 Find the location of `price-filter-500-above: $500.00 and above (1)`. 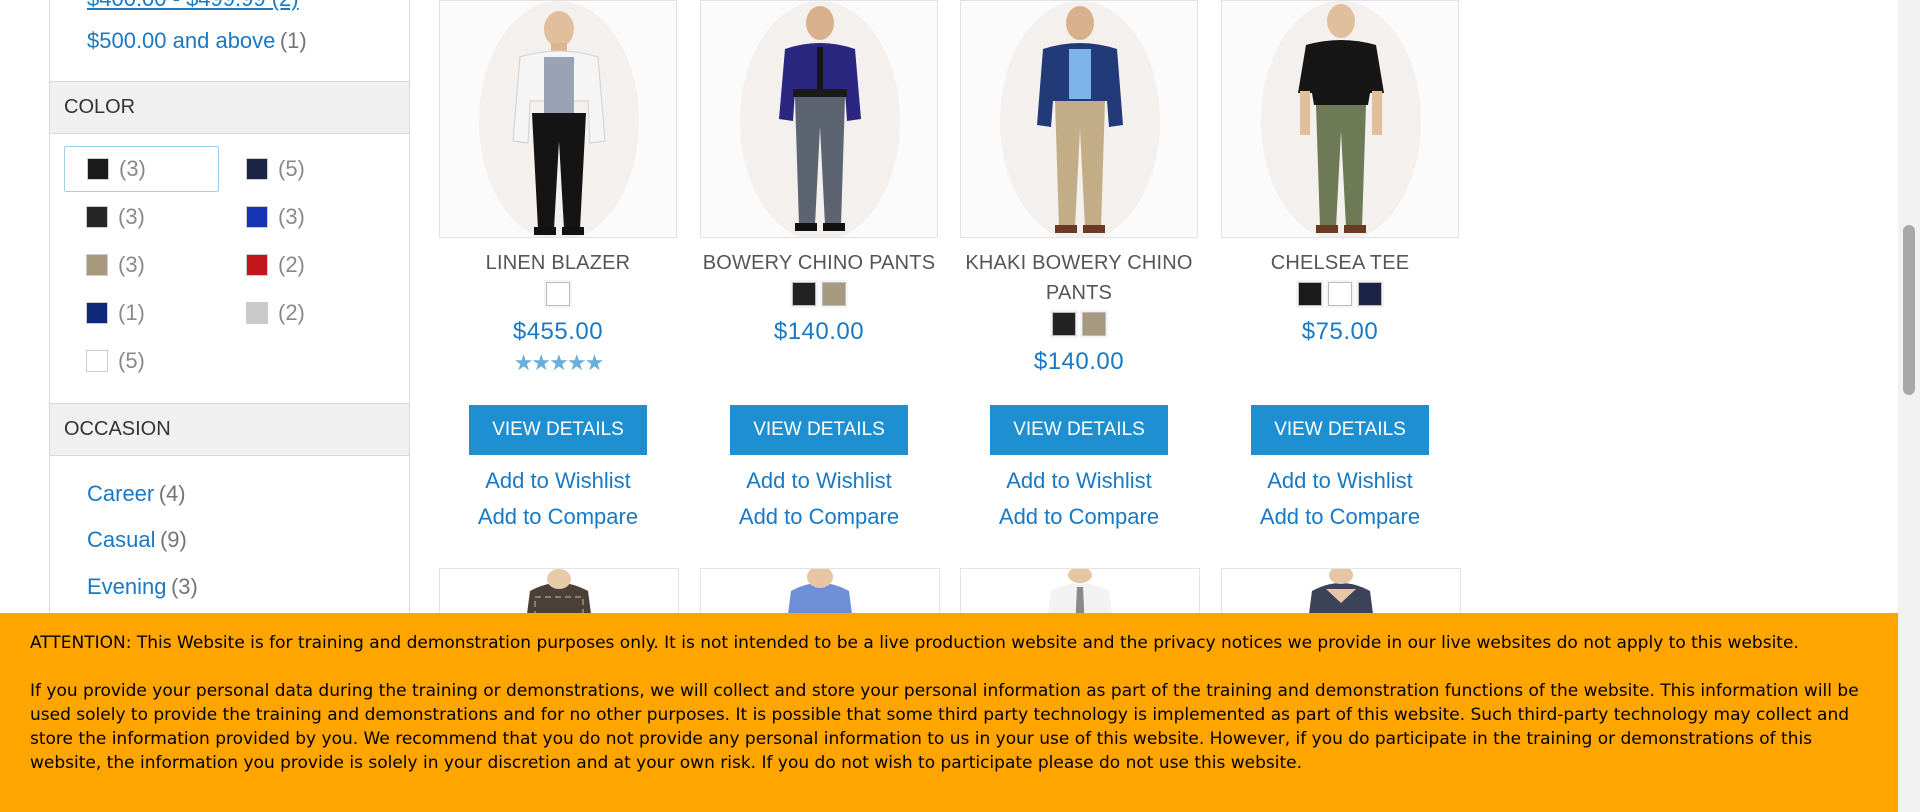

price-filter-500-above: $500.00 and above (1) is located at coordinates (197, 41).